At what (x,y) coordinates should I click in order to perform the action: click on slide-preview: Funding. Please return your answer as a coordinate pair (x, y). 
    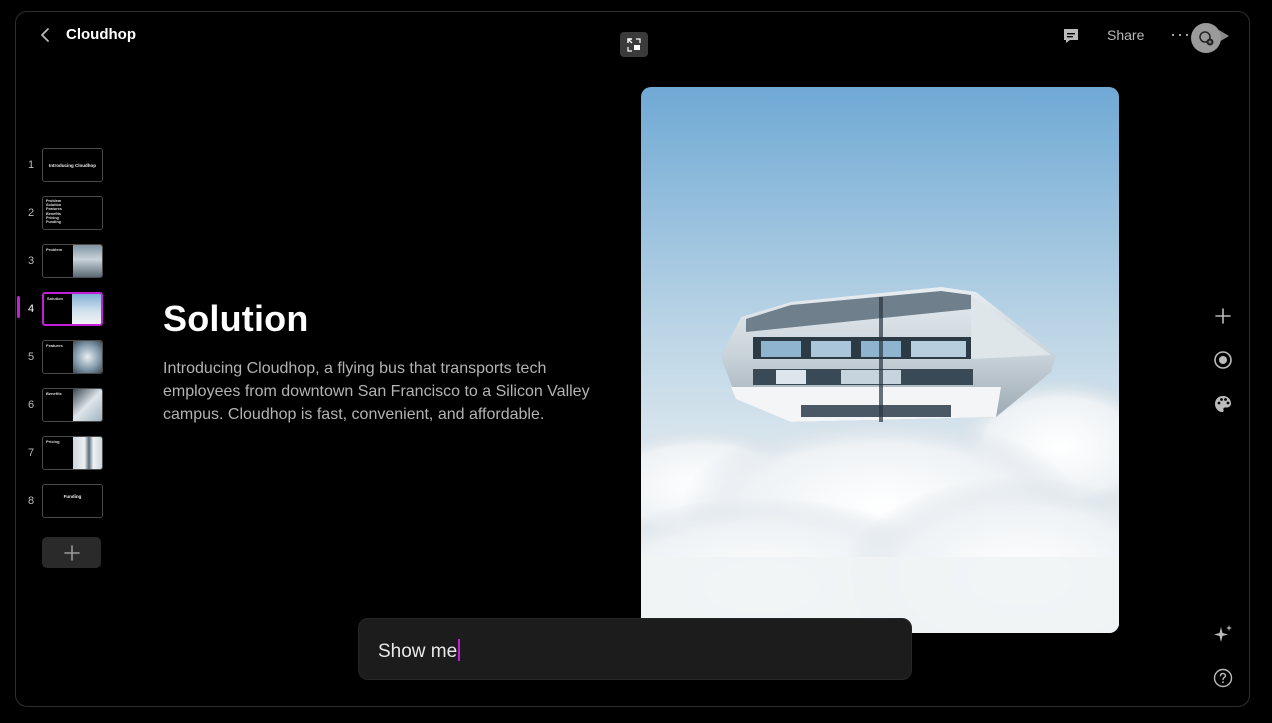
    Looking at the image, I should click on (72, 501).